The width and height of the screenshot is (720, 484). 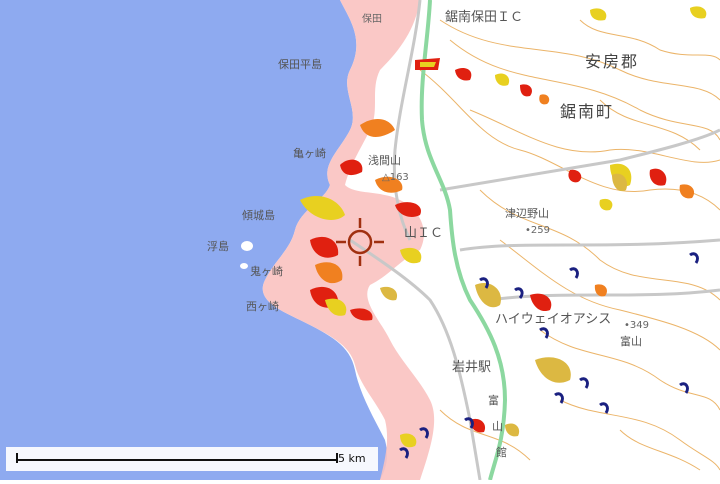 I want to click on scale-label: 5 km, so click(x=352, y=458).